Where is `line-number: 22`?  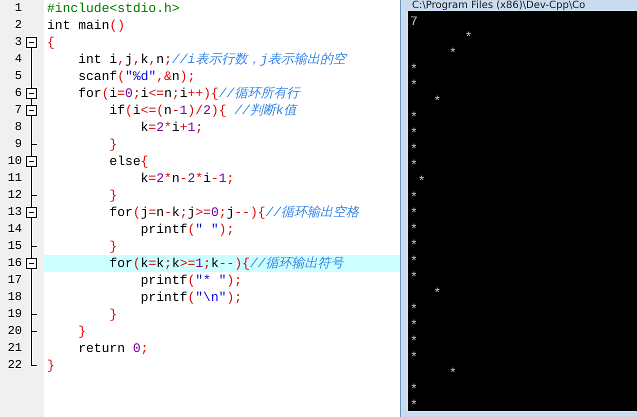 line-number: 22 is located at coordinates (14, 365).